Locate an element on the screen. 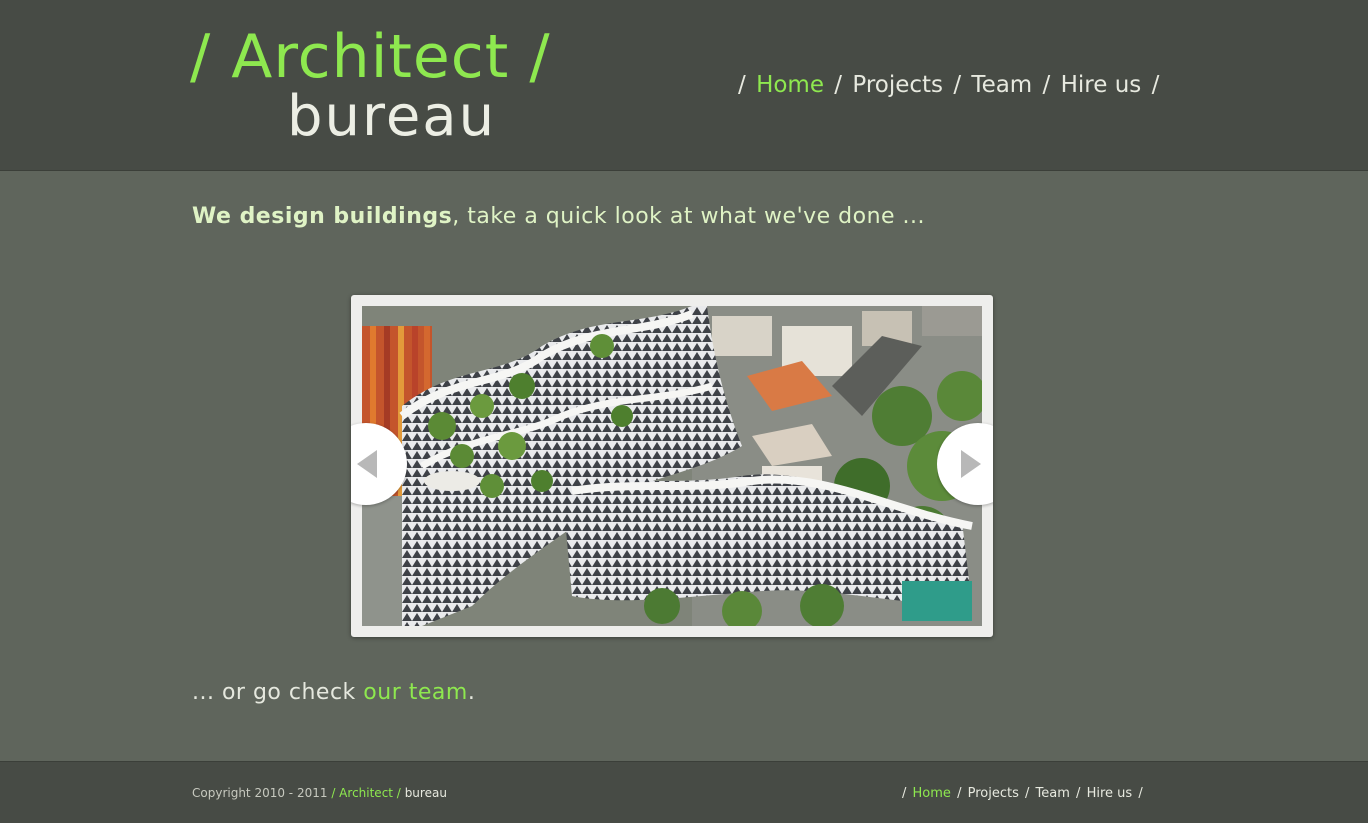 This screenshot has height=823, width=1368. copyright-text: Copyright 2010 - 2011 is located at coordinates (260, 793).